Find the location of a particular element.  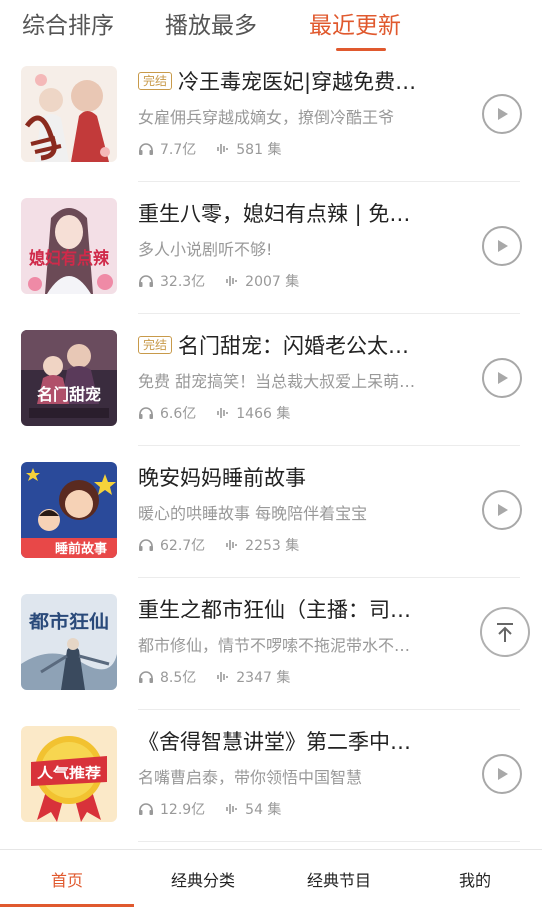

play-count: 32.3亿 is located at coordinates (171, 281).